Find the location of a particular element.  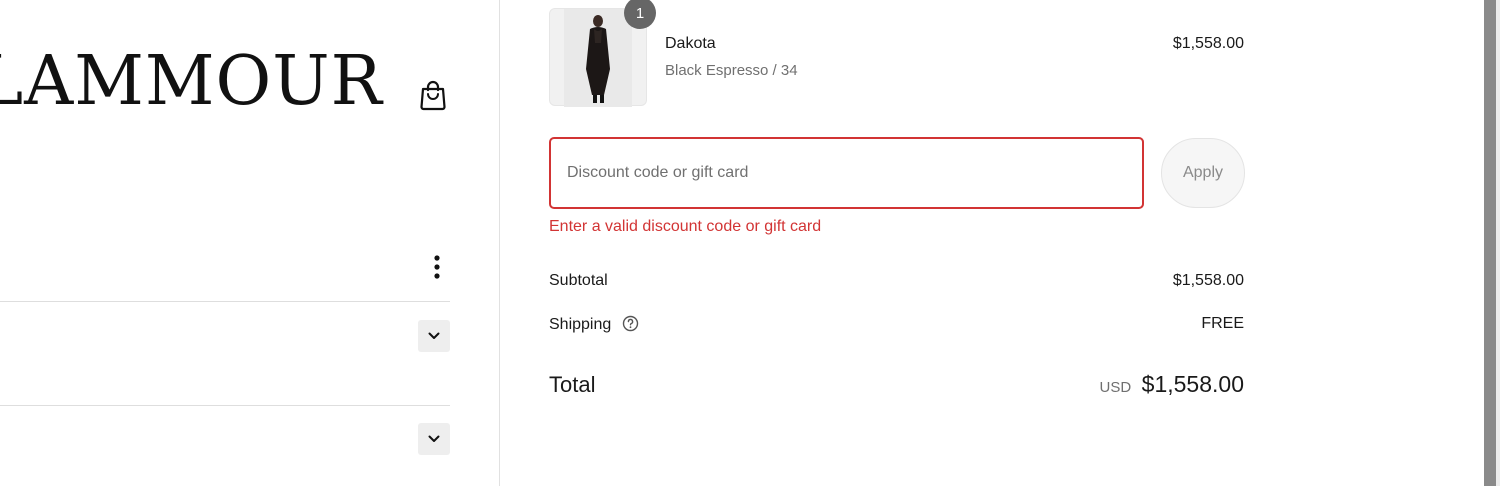

shopping-bag-icon is located at coordinates (433, 95).